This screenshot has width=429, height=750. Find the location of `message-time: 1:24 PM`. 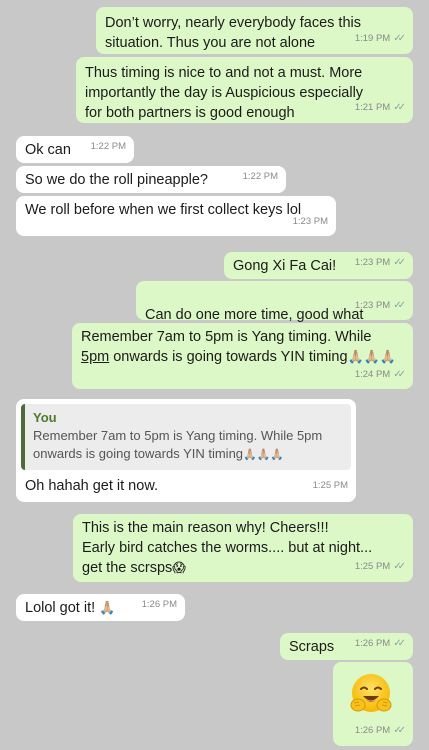

message-time: 1:24 PM is located at coordinates (372, 374).